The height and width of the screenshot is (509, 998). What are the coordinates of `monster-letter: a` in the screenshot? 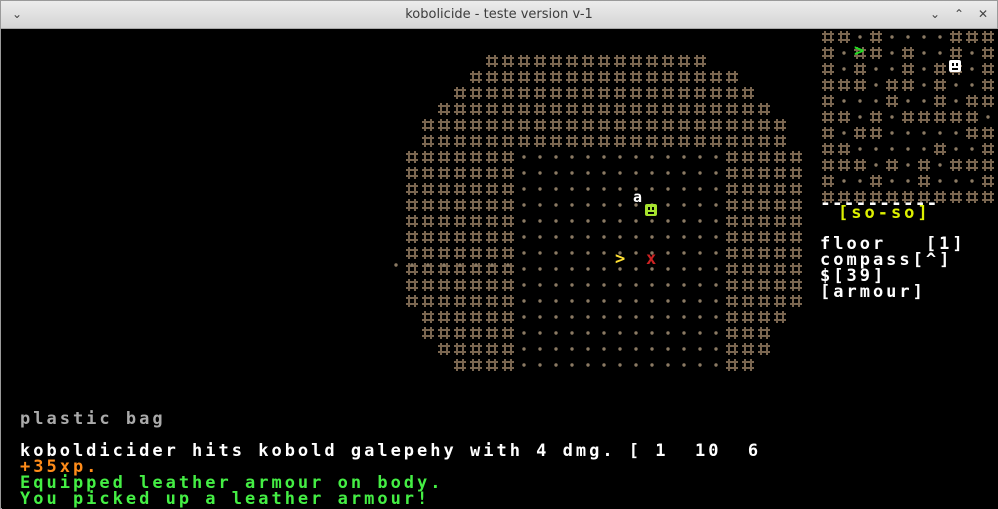 It's located at (639, 197).